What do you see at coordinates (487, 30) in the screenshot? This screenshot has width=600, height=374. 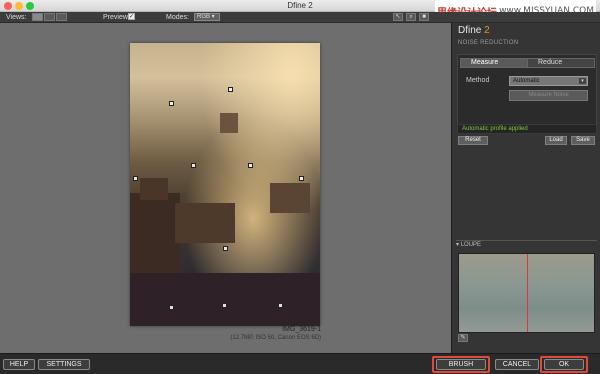 I see `logo-version: 2` at bounding box center [487, 30].